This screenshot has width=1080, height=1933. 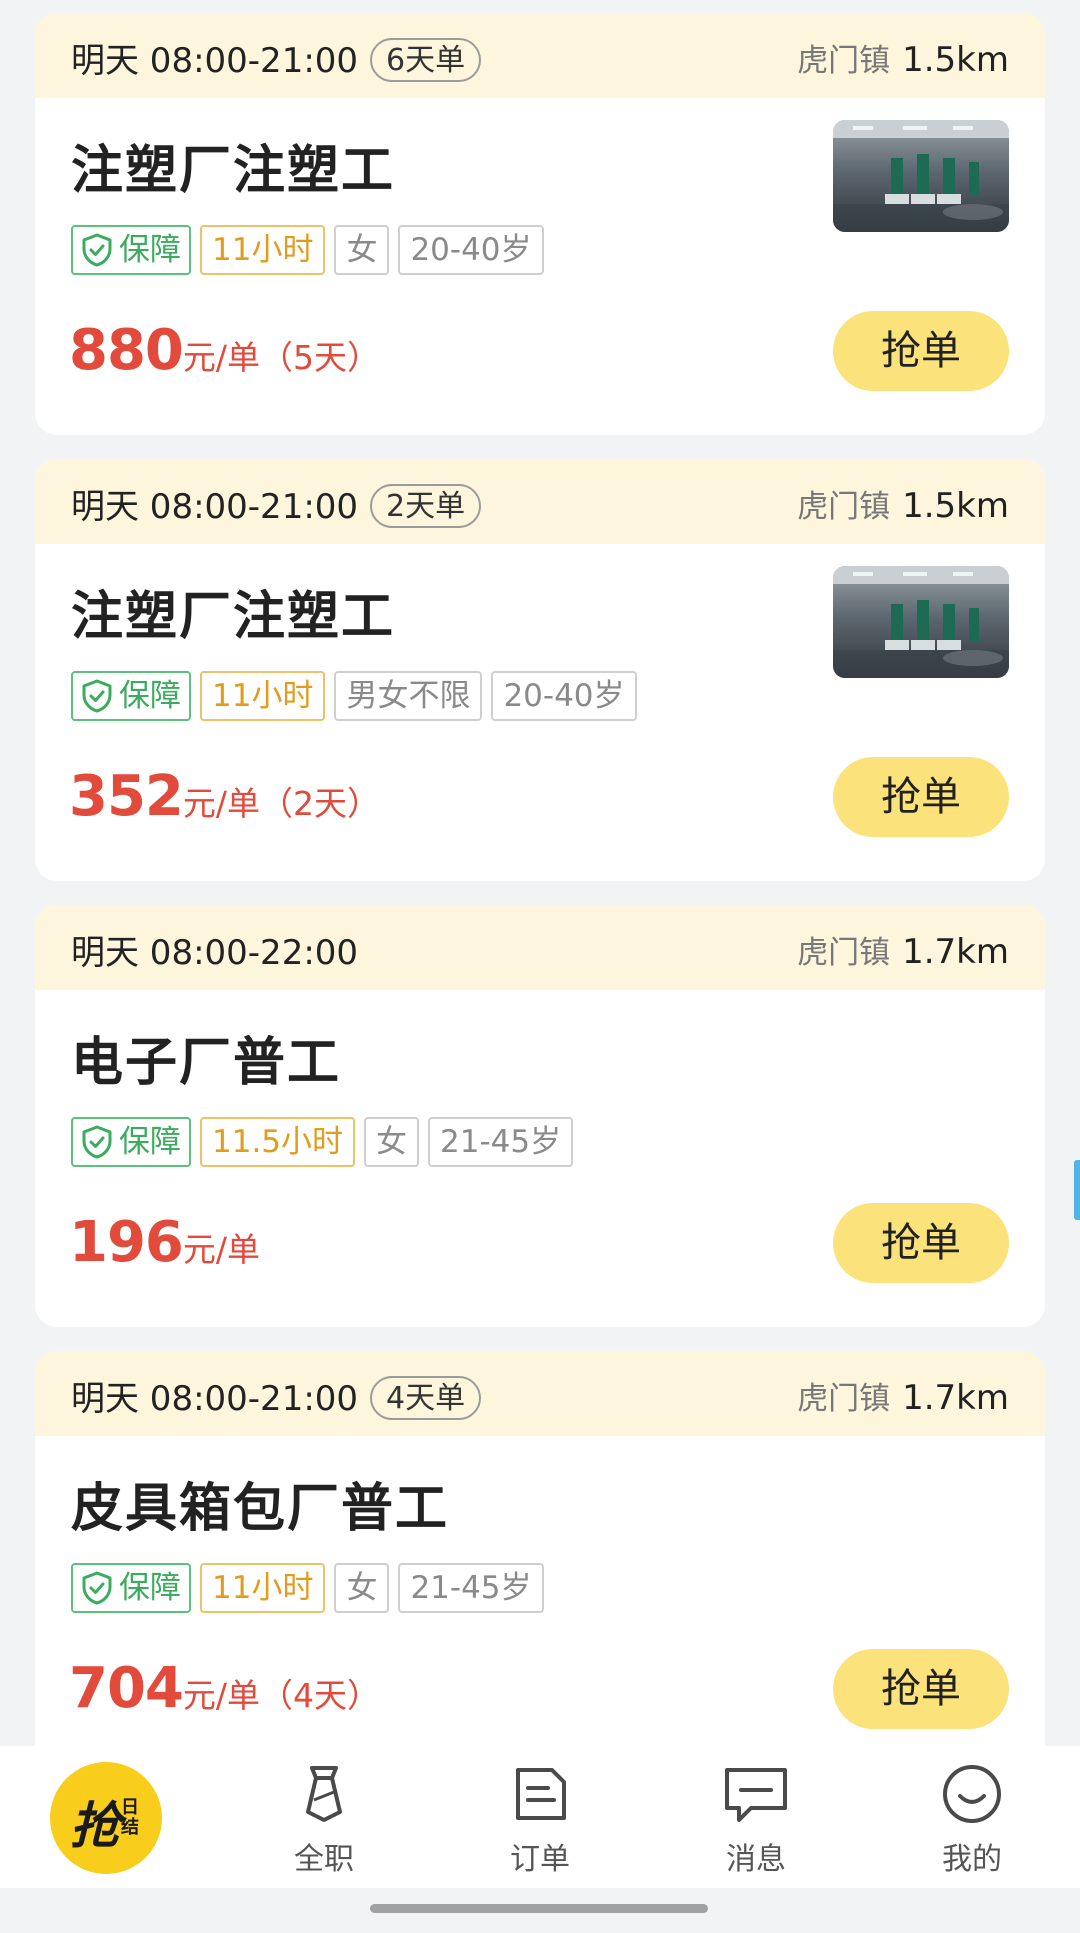 I want to click on price-amount: 196, so click(x=126, y=1242).